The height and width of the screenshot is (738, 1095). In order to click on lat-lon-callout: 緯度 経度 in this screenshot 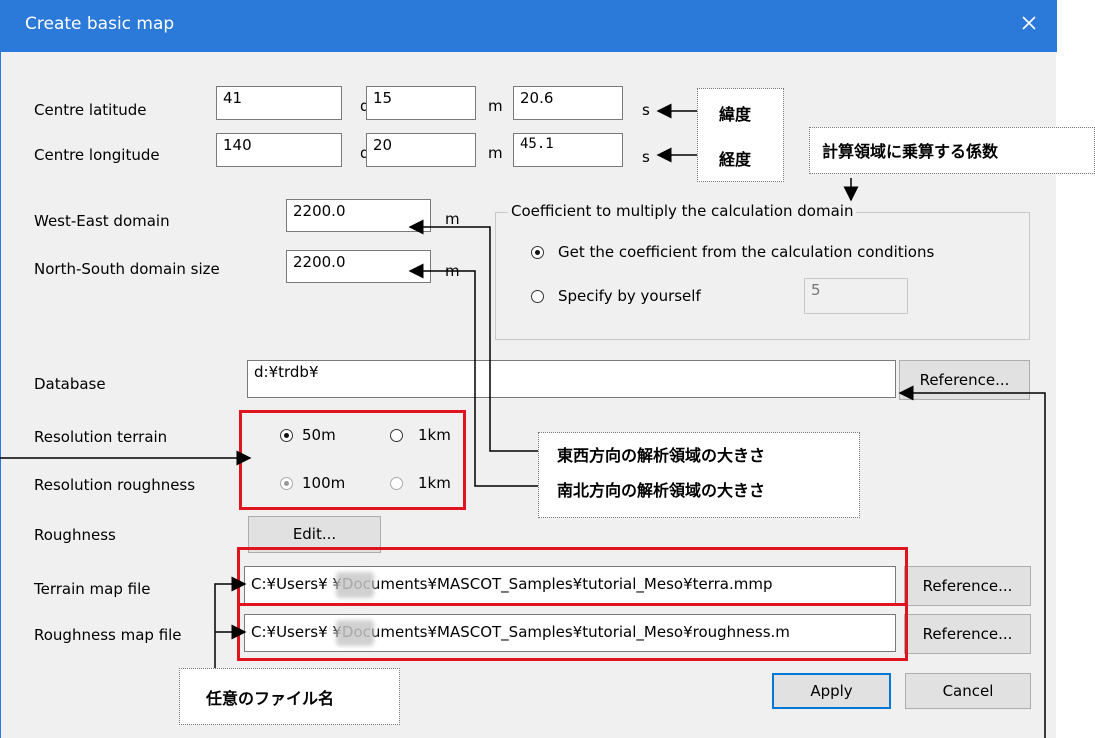, I will do `click(740, 135)`.